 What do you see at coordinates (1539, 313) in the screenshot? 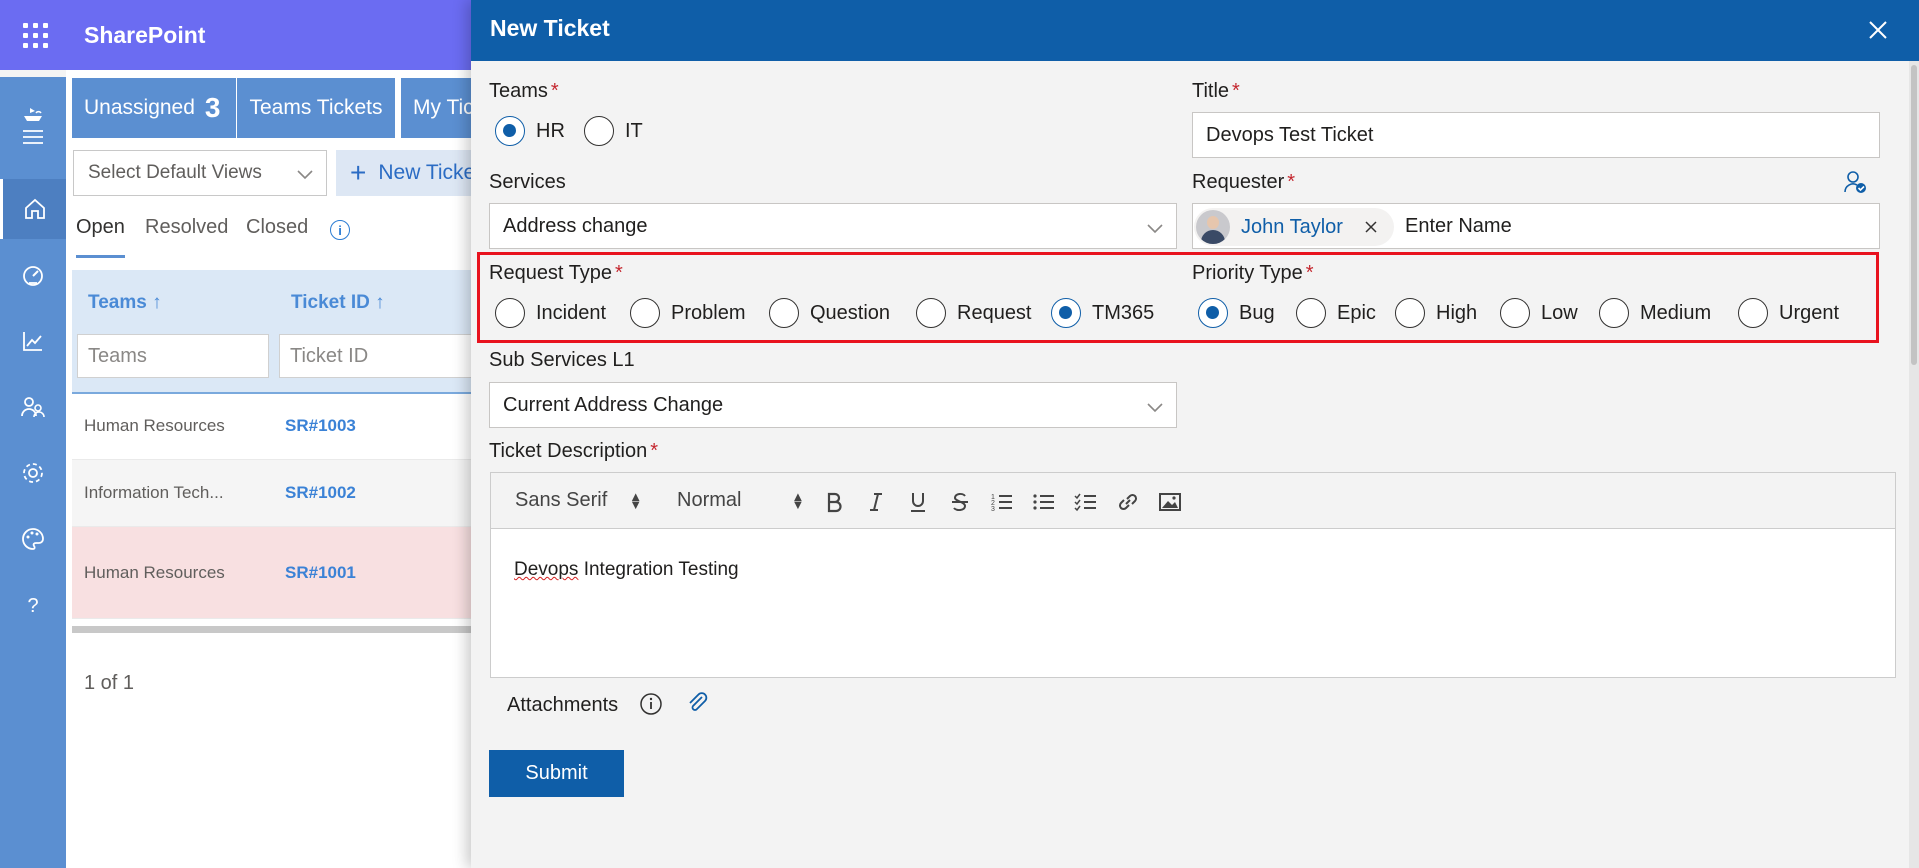
I see `priority-low: Low` at bounding box center [1539, 313].